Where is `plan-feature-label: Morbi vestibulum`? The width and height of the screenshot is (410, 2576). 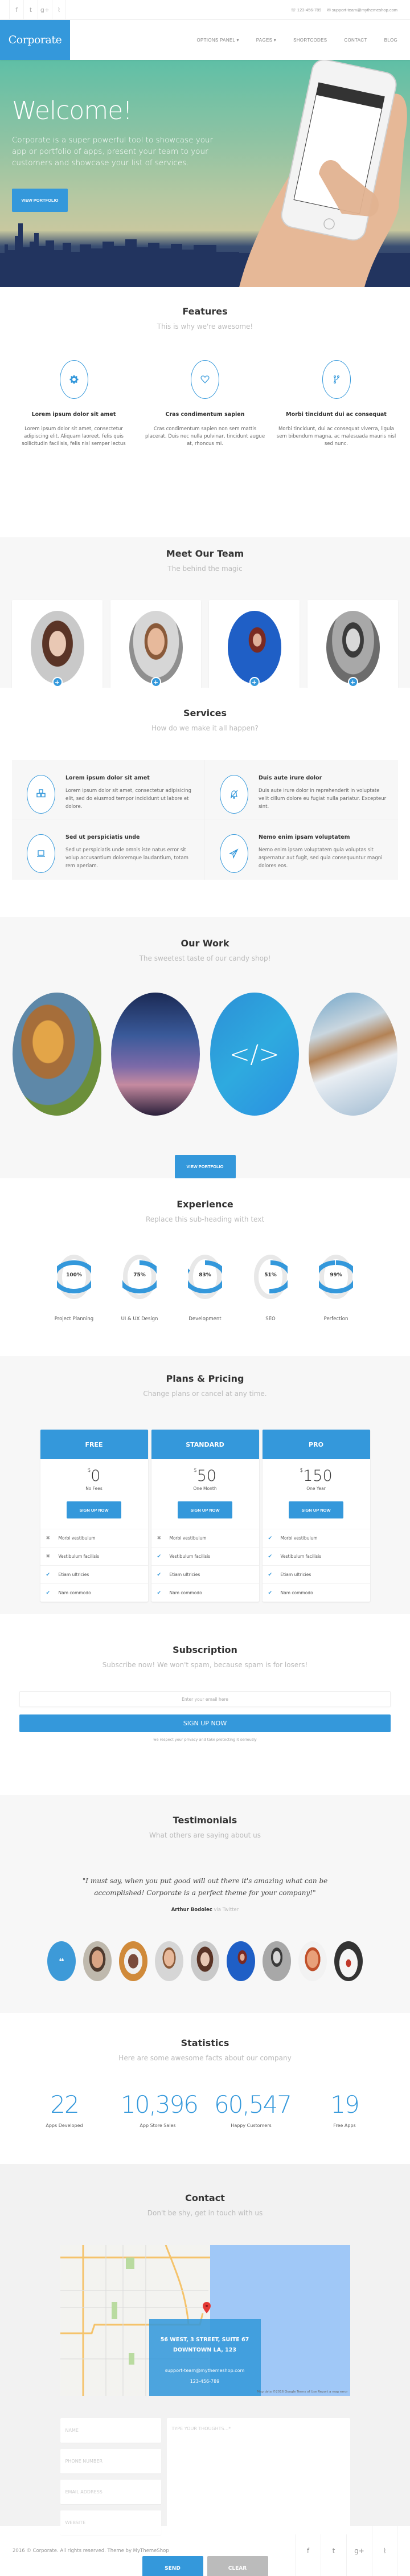
plan-feature-label: Morbi vestibulum is located at coordinates (188, 1539).